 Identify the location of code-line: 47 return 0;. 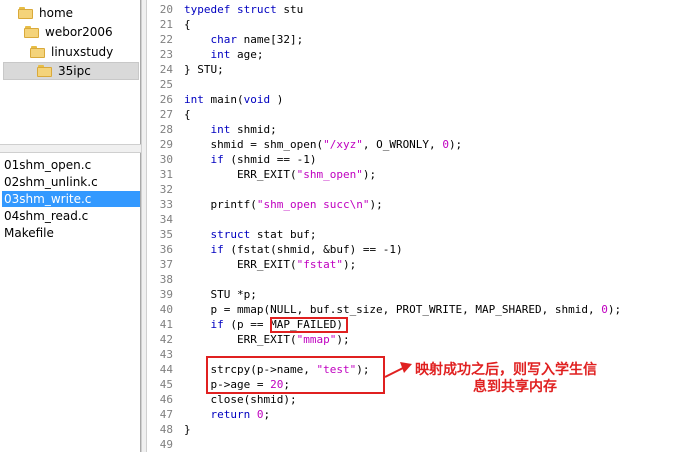
(420, 414).